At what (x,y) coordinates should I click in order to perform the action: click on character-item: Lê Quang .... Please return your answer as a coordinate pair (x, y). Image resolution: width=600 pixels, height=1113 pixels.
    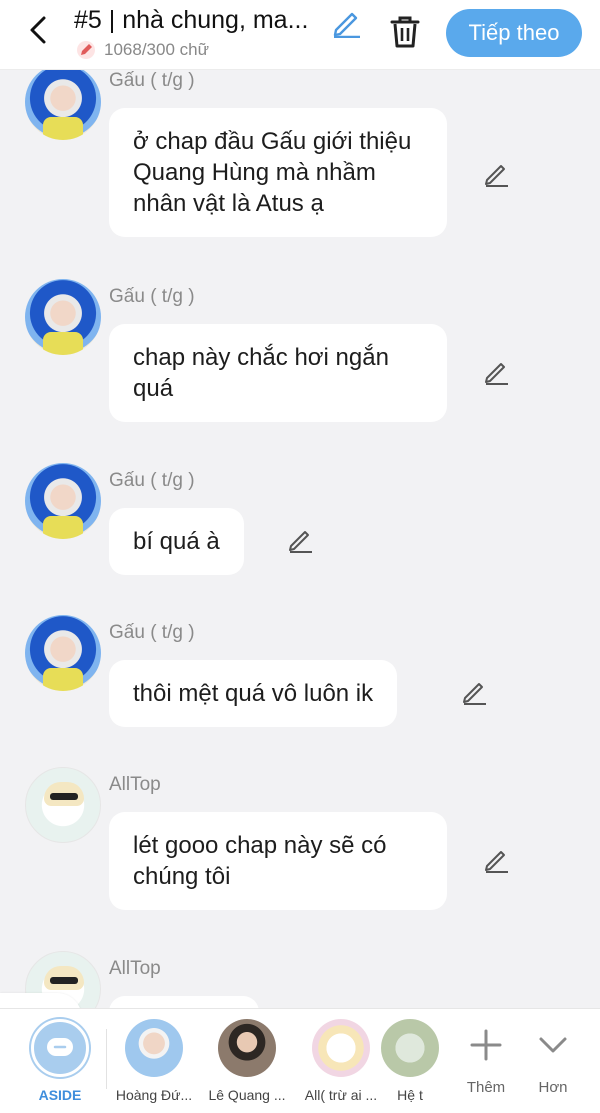
    Looking at the image, I should click on (247, 1061).